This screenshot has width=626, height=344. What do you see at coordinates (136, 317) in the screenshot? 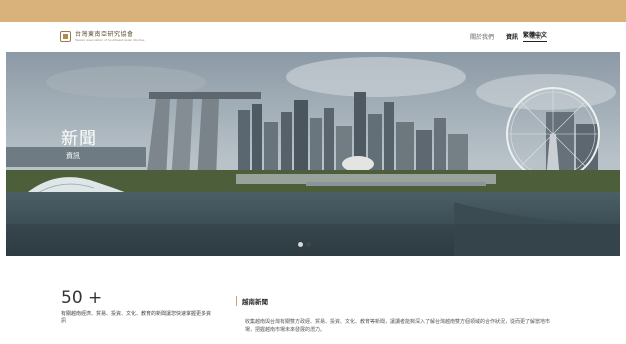
I see `news-count-description: 有關越南經濟、貿易、投資、文化、教育的新聞讓您快速掌握更多資訊` at bounding box center [136, 317].